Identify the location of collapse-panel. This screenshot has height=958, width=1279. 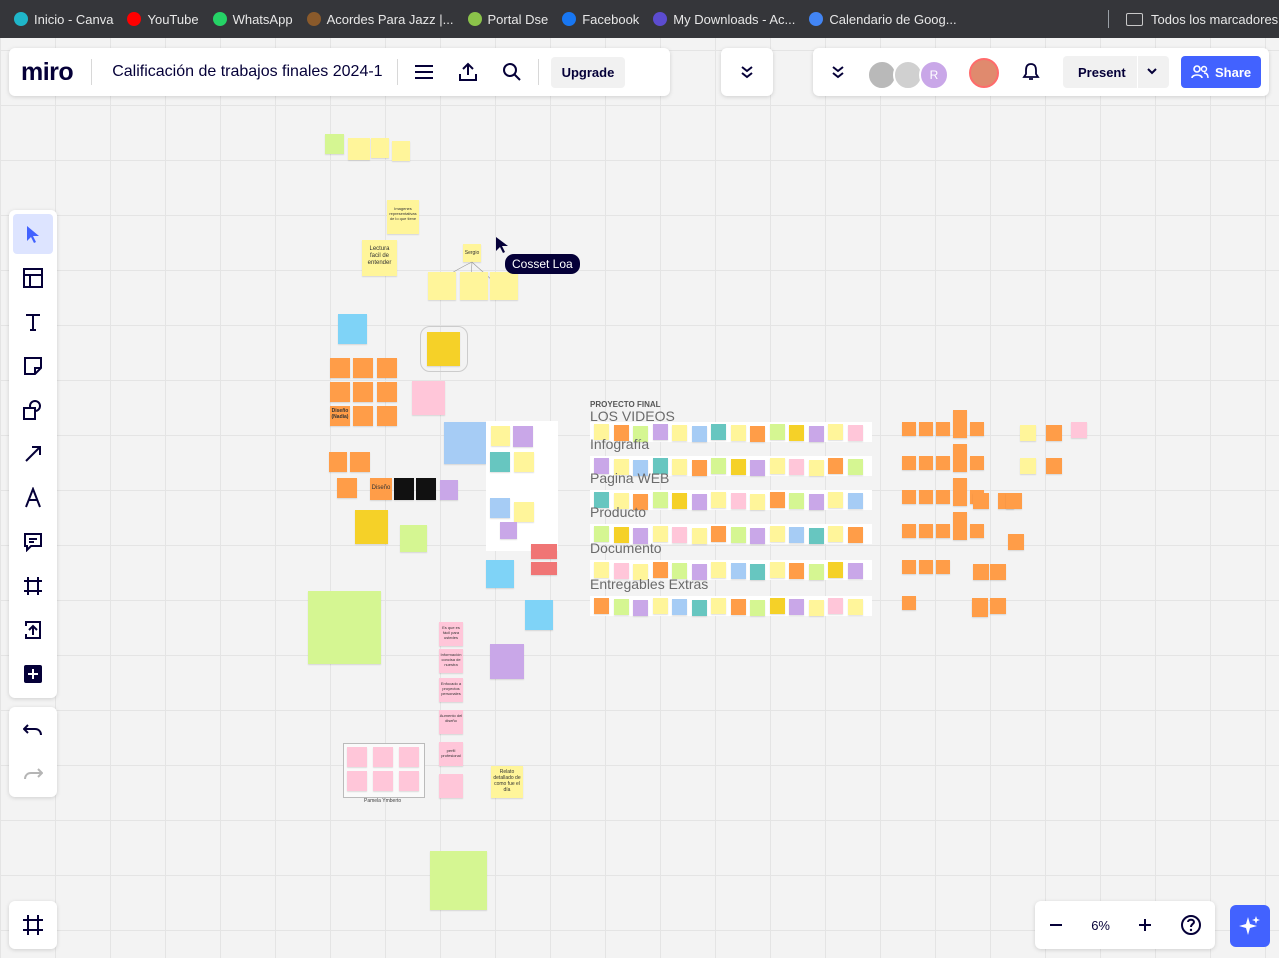
(747, 72).